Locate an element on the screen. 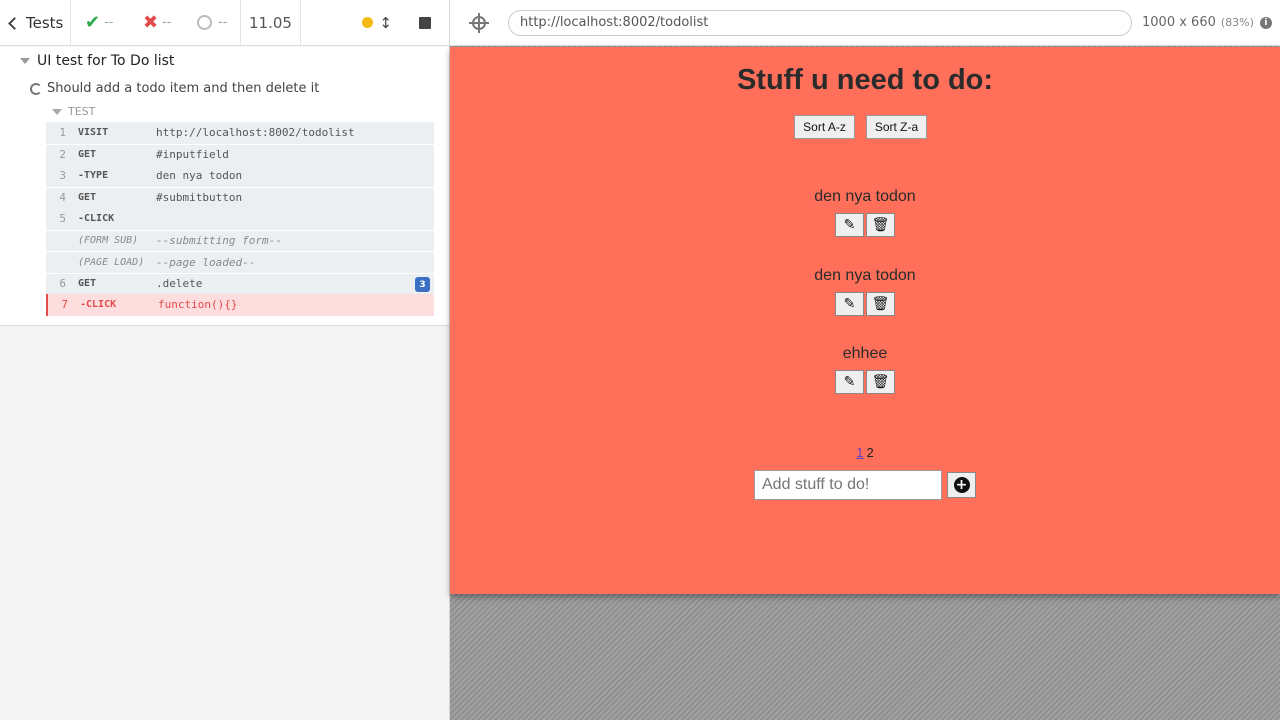 This screenshot has height=720, width=1280. running-indicator-icon is located at coordinates (368, 22).